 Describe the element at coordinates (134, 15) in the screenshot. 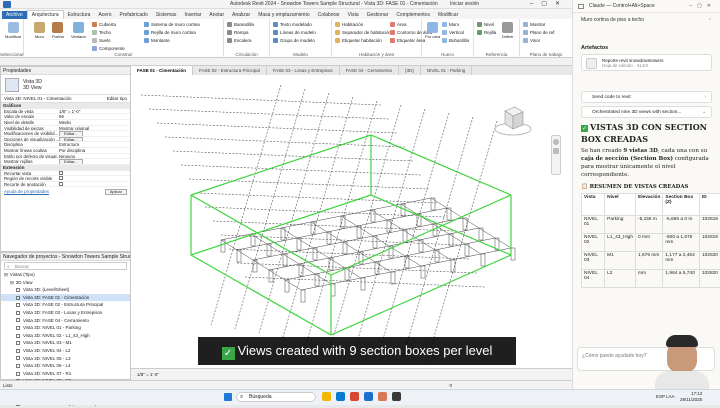

I see `ribbon-tab-4: Prefabricado` at that location.